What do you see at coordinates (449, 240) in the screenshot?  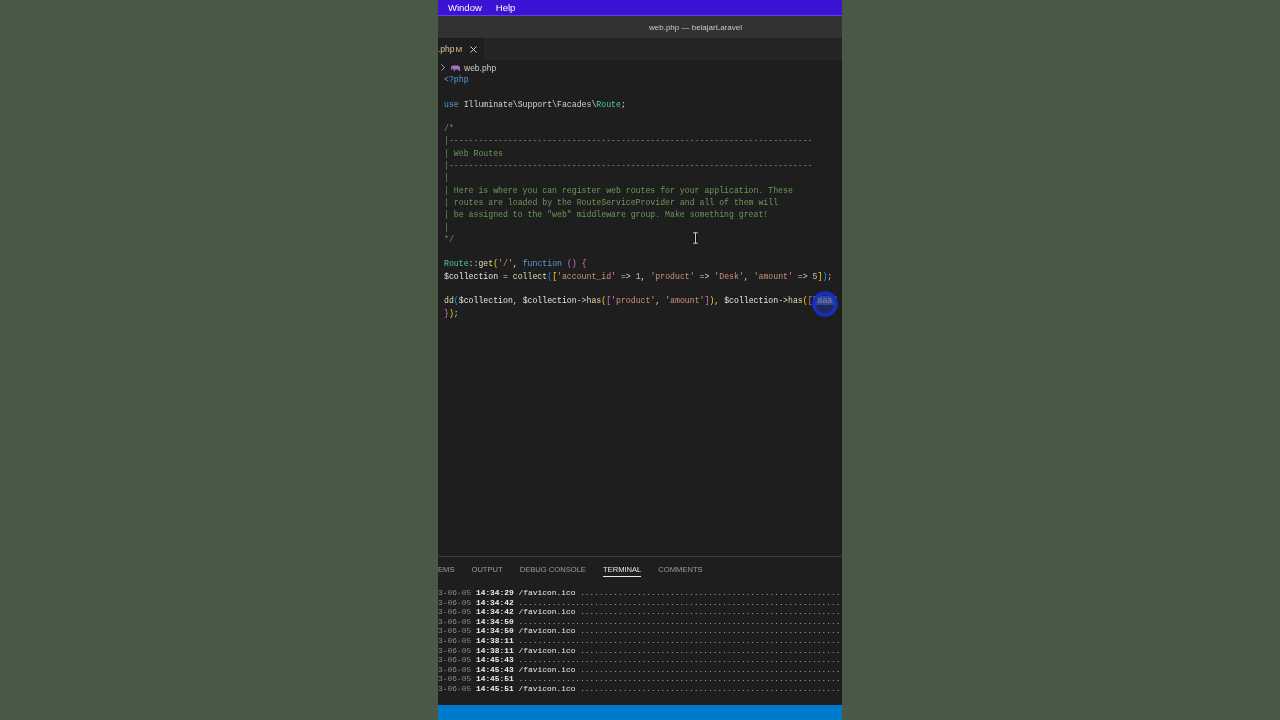 I see `code-line: */` at bounding box center [449, 240].